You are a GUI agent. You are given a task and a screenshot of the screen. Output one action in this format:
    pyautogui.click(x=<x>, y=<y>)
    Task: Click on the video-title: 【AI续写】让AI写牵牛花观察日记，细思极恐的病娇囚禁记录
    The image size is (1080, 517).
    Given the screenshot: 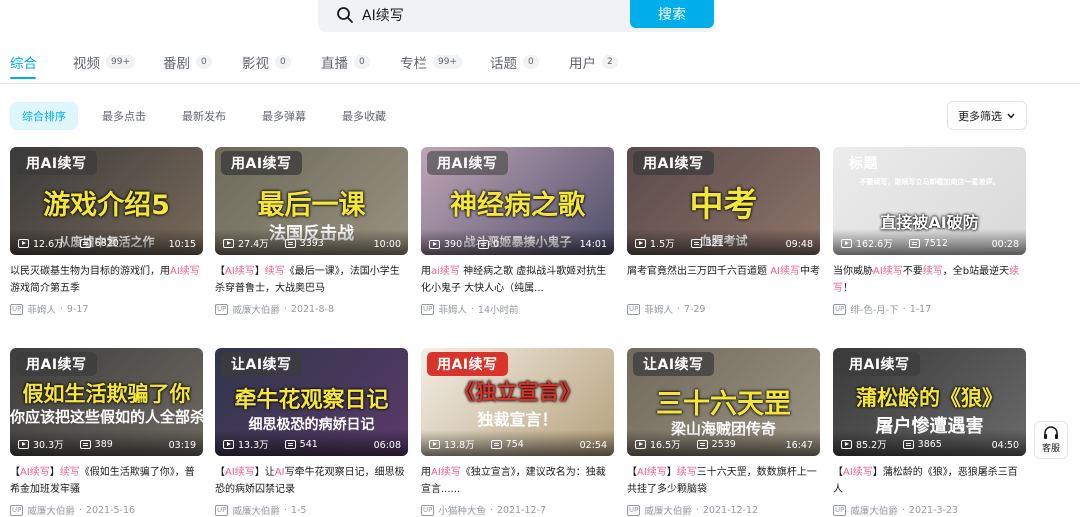 What is the action you would take?
    pyautogui.click(x=311, y=481)
    